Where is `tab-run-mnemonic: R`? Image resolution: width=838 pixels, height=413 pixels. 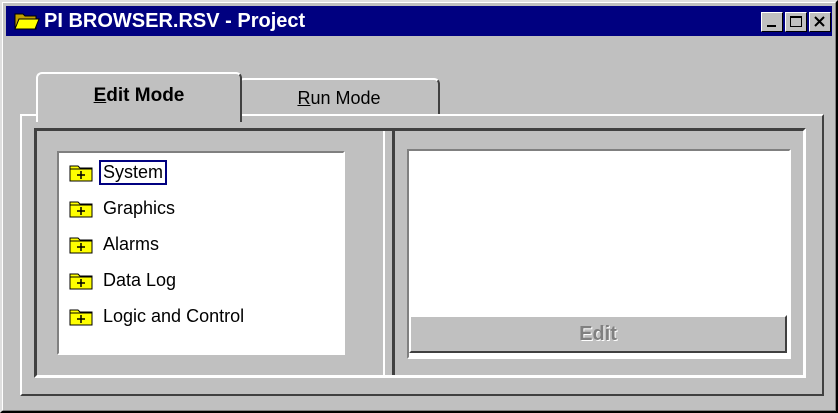 tab-run-mnemonic: R is located at coordinates (304, 98).